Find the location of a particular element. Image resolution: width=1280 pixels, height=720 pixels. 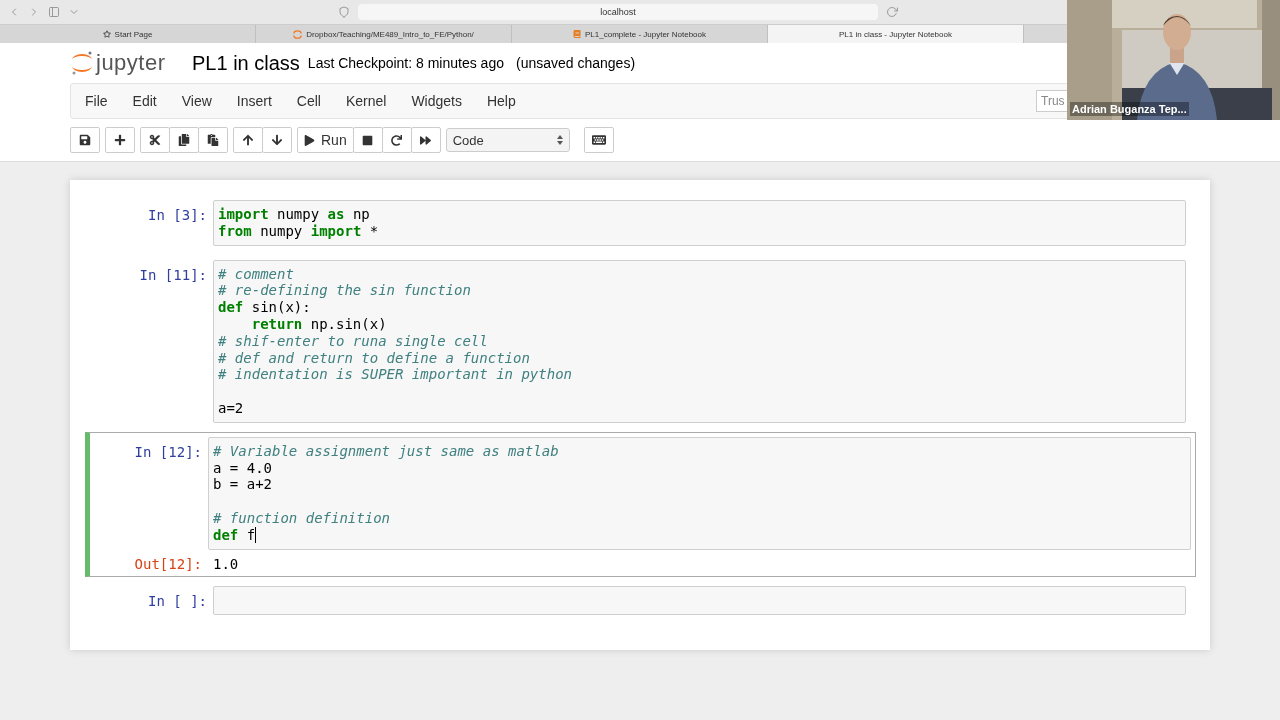

move-up-button is located at coordinates (248, 140).